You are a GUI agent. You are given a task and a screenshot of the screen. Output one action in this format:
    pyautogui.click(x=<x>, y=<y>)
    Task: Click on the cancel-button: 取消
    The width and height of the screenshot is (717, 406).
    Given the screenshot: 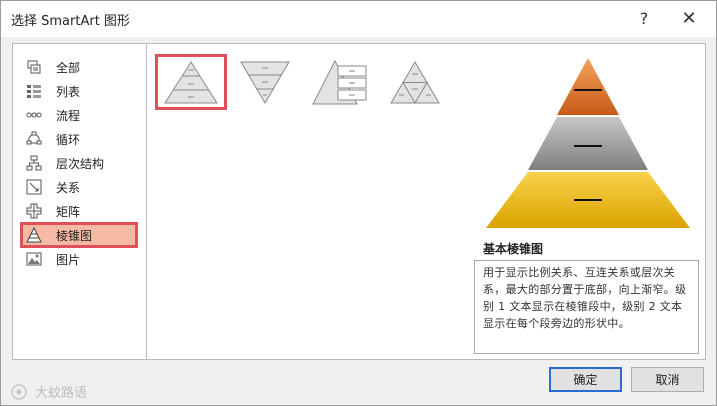 What is the action you would take?
    pyautogui.click(x=667, y=379)
    